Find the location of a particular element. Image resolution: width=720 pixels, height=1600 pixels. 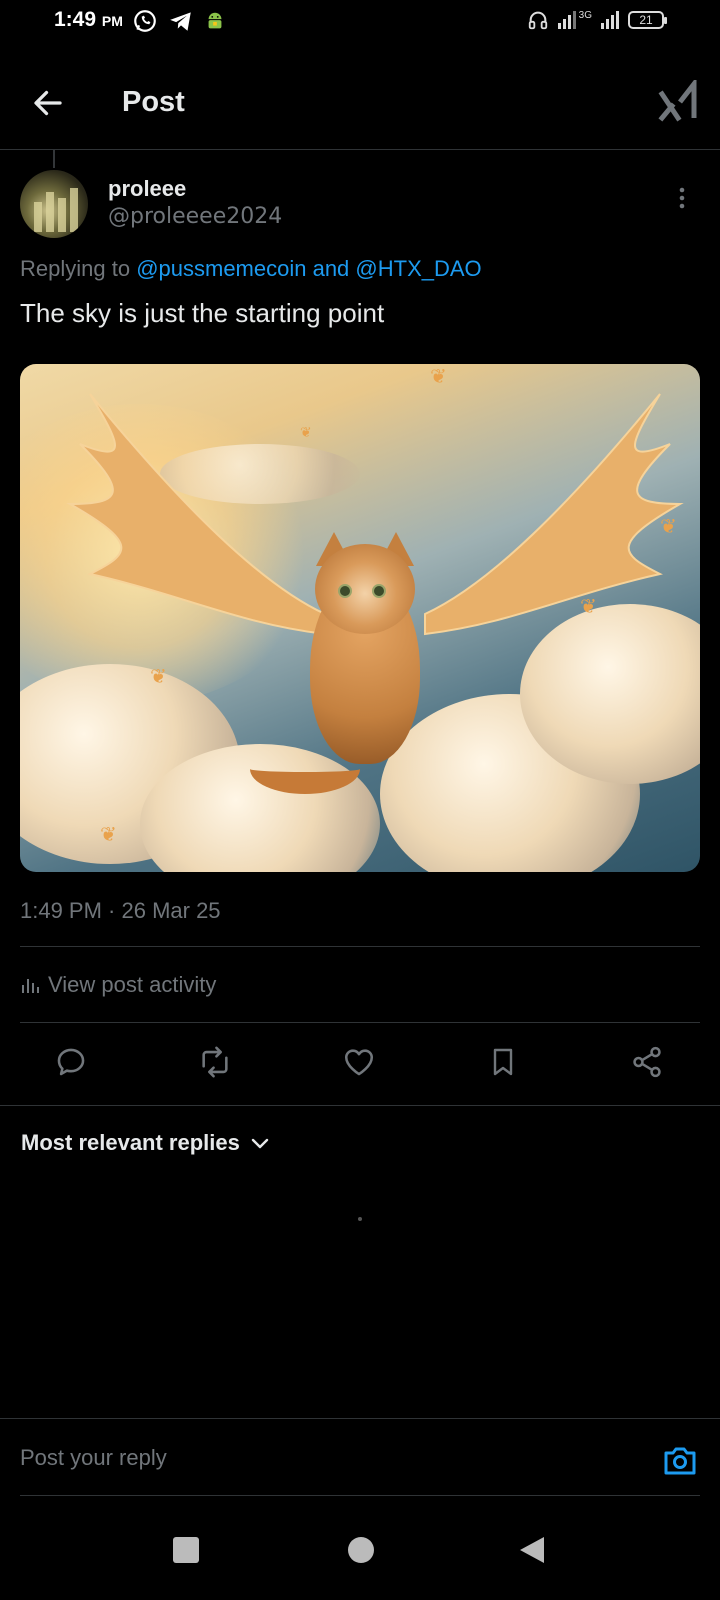

status-time: 1:49 PM is located at coordinates (88, 19).